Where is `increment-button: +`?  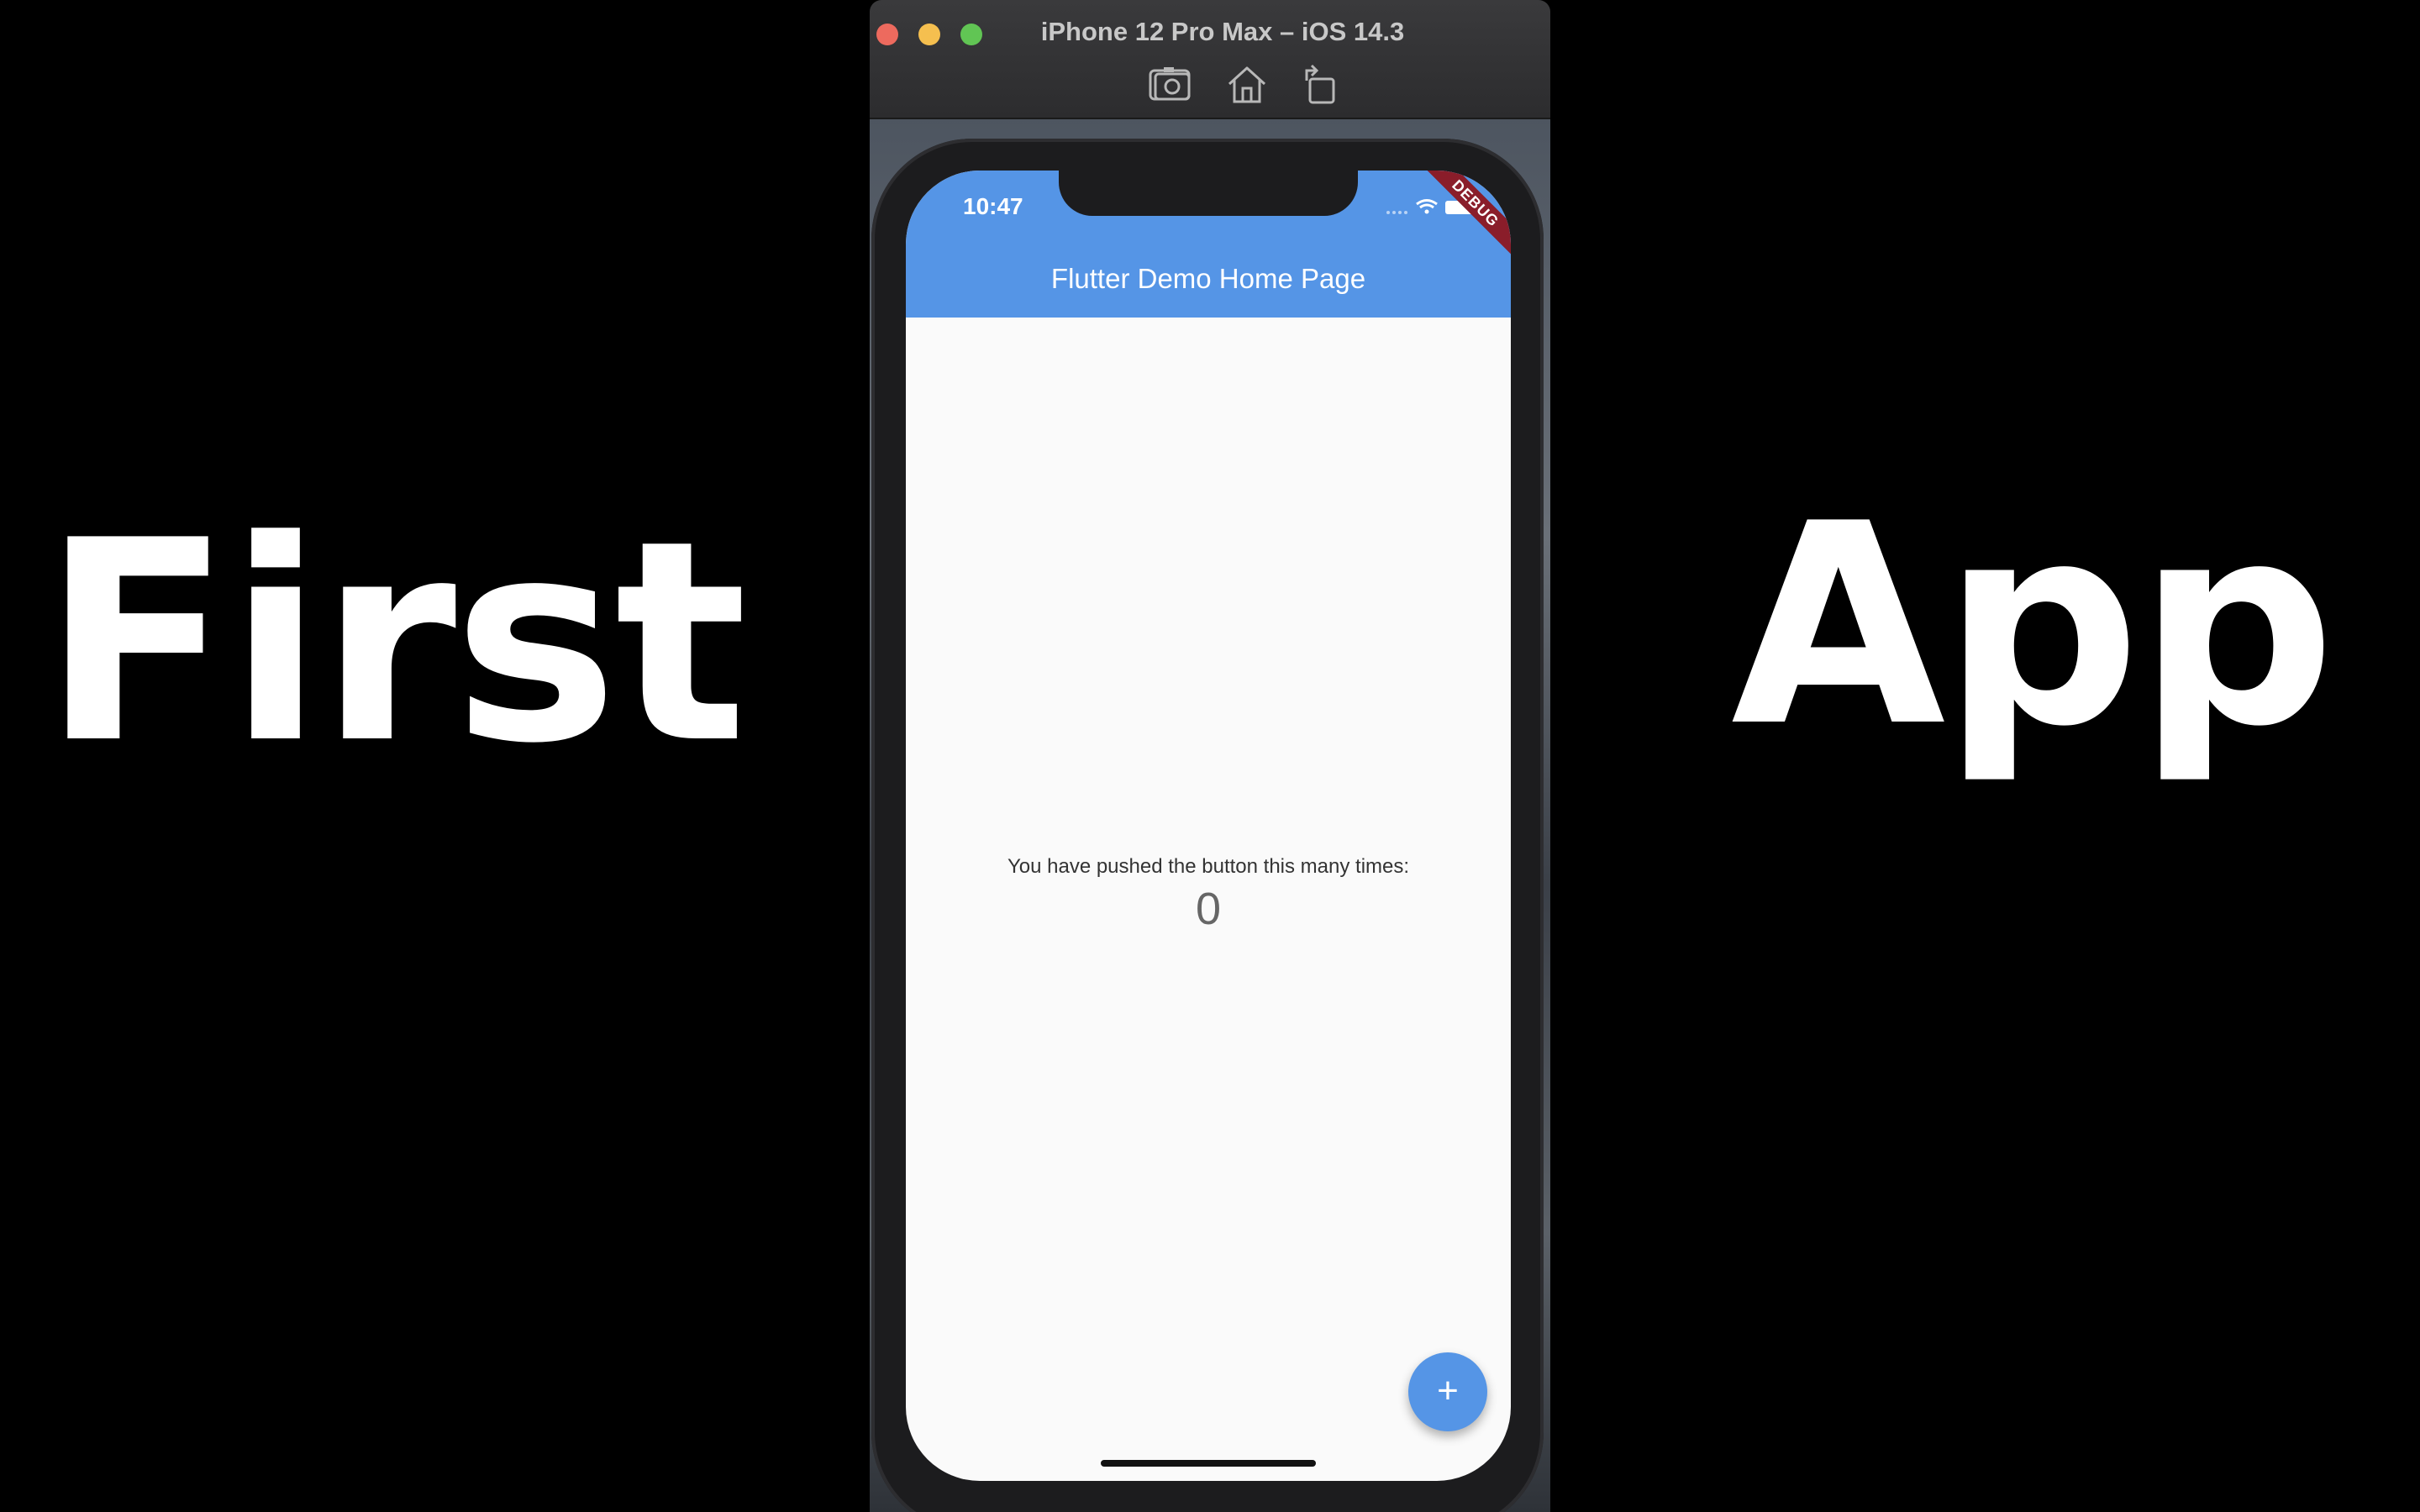 increment-button: + is located at coordinates (1447, 1391).